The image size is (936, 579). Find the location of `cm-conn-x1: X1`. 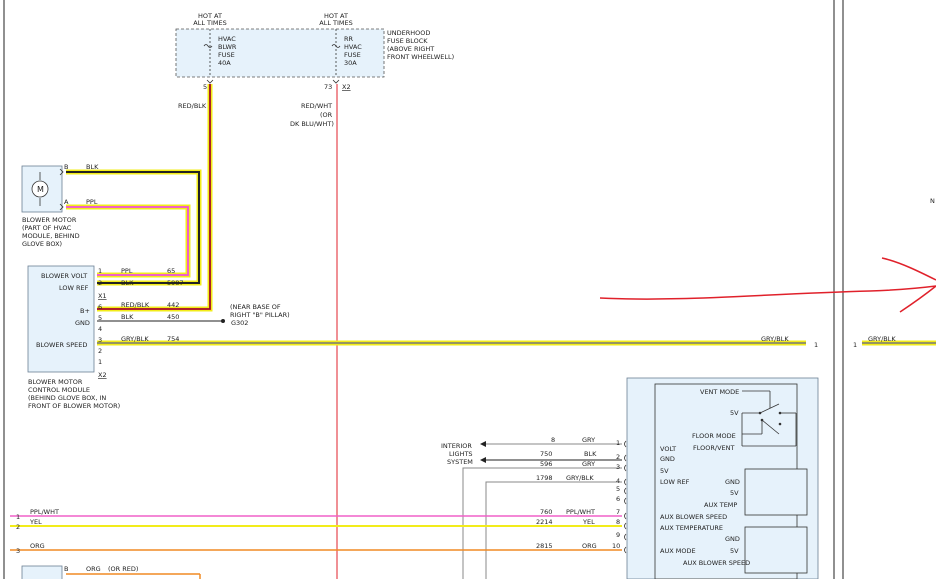

cm-conn-x1: X1 is located at coordinates (102, 296).